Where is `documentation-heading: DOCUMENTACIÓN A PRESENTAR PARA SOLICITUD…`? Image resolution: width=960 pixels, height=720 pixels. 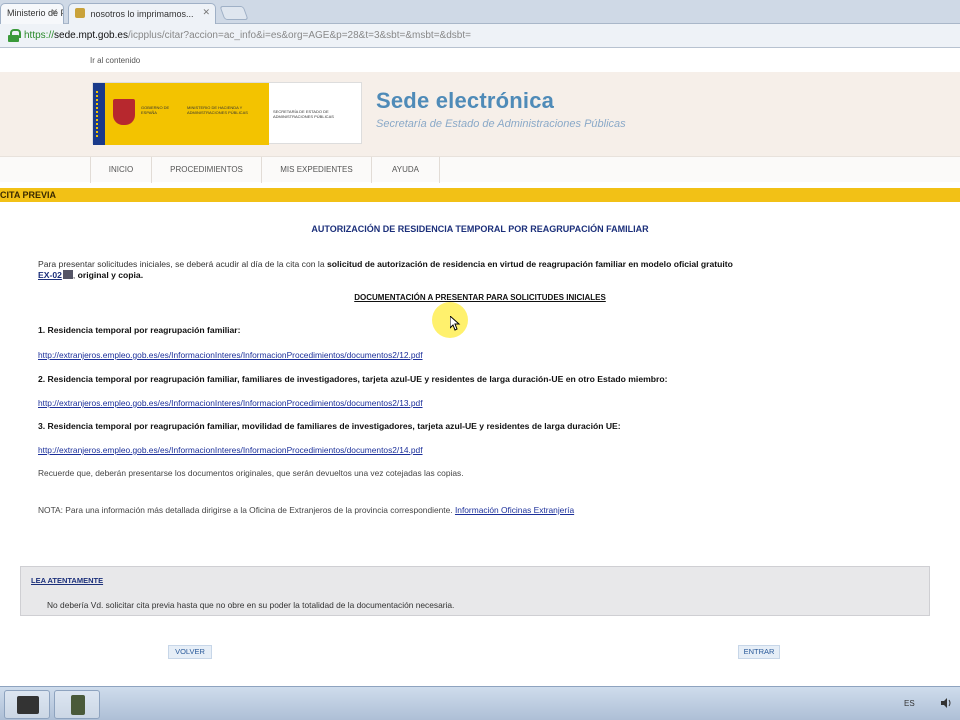 documentation-heading: DOCUMENTACIÓN A PRESENTAR PARA SOLICITUD… is located at coordinates (480, 297).